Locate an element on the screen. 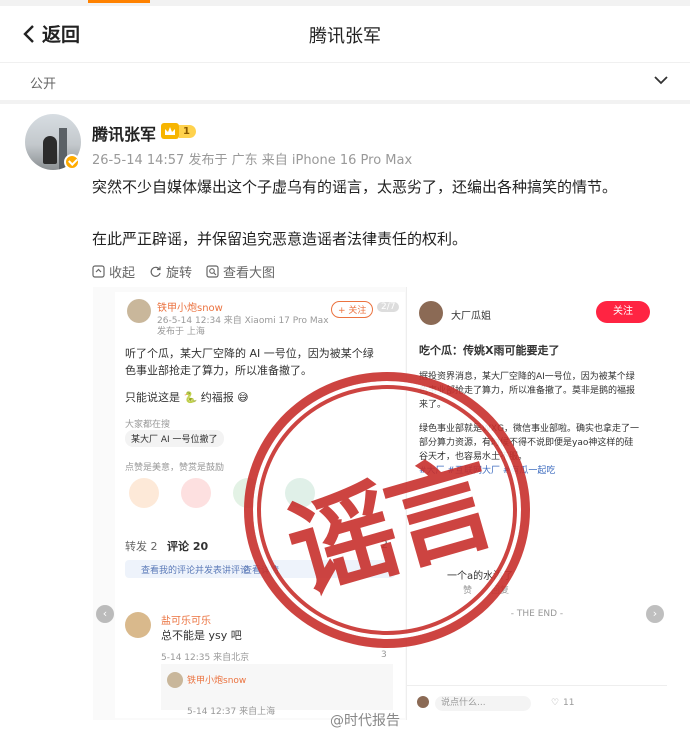 Image resolution: width=690 pixels, height=740 pixels. rotate-button: 旋转 is located at coordinates (170, 271).